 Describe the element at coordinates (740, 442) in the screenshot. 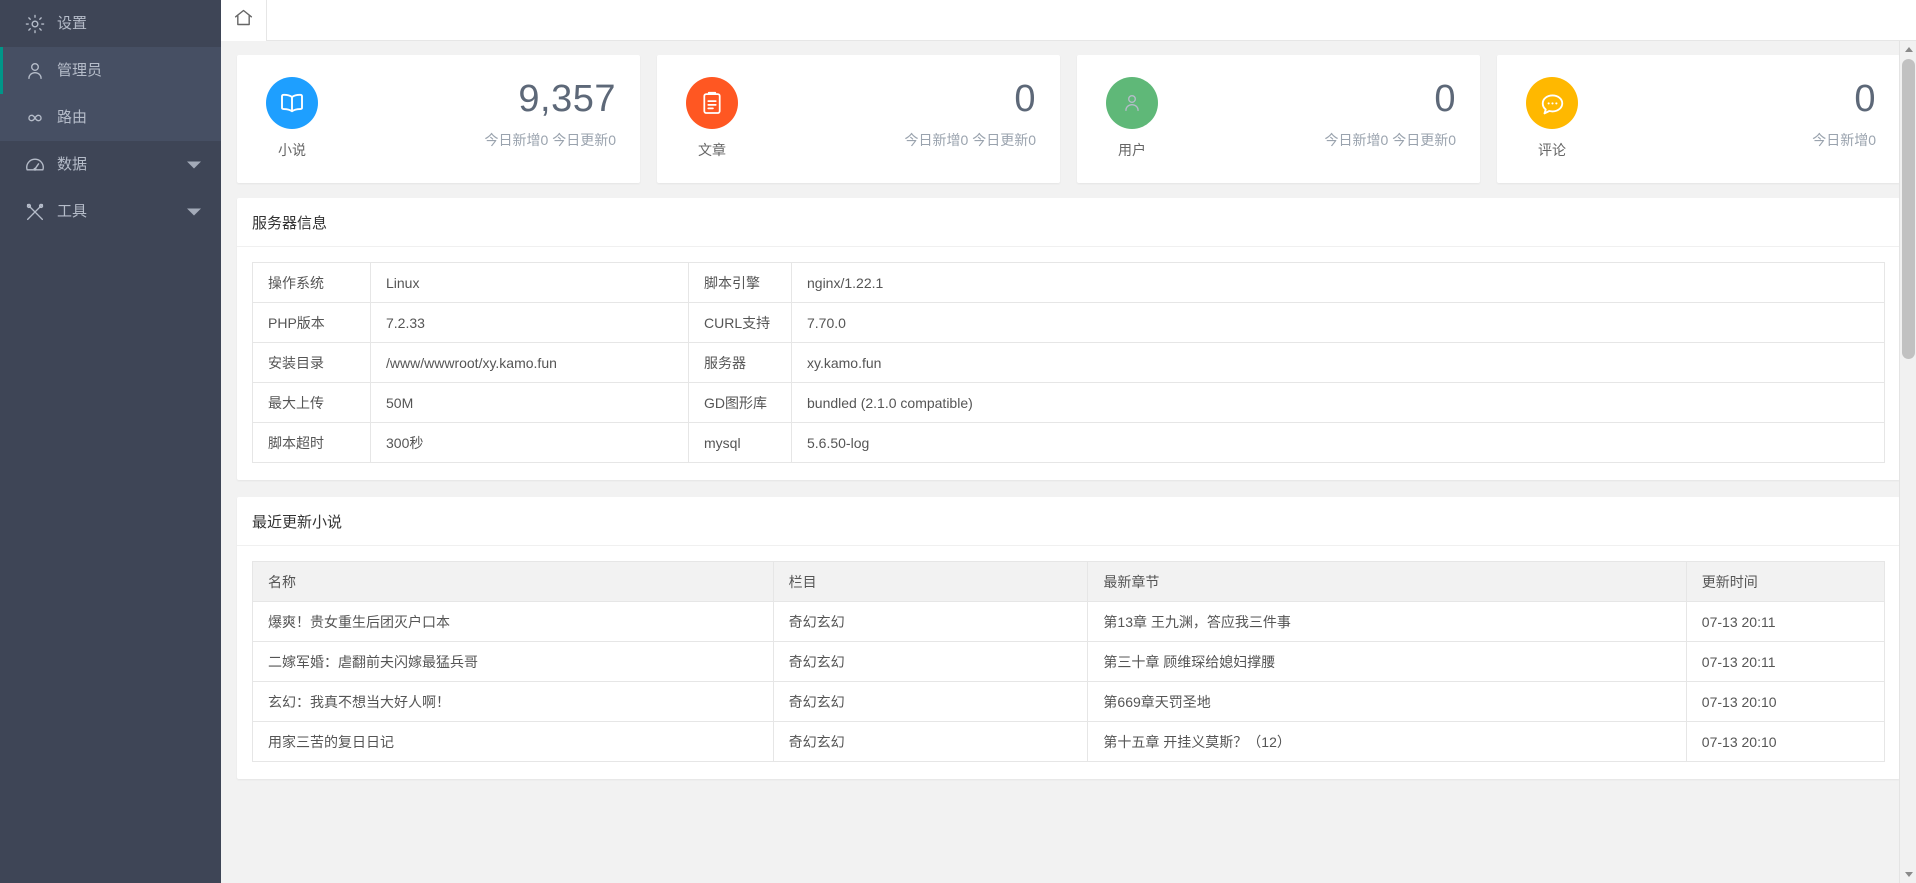

I see `server-key-right: mysql` at that location.